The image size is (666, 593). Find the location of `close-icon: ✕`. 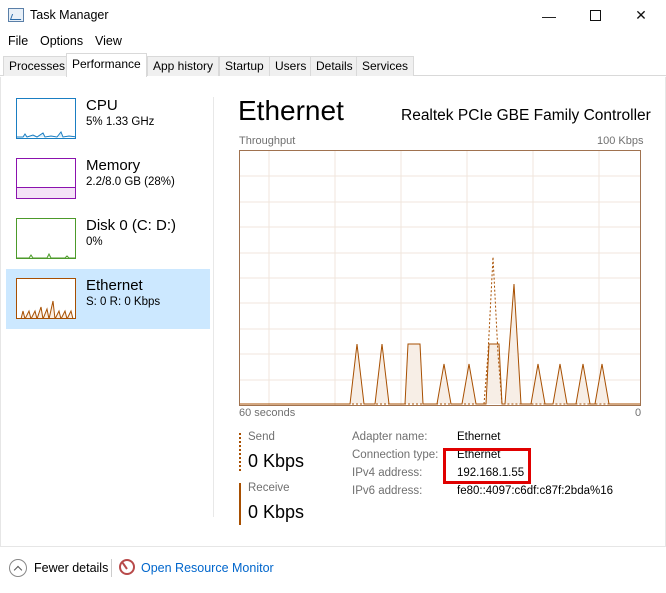

close-icon: ✕ is located at coordinates (641, 15).